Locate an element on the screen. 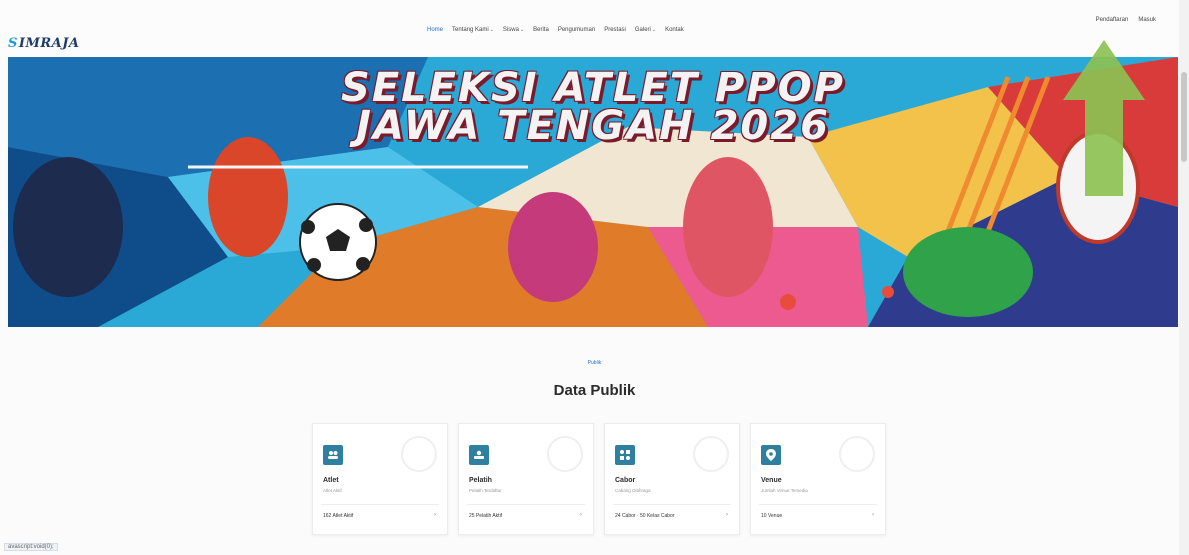 The height and width of the screenshot is (555, 1189). card-value: 24 Cabor · 50 Kelas Cabor is located at coordinates (645, 516).